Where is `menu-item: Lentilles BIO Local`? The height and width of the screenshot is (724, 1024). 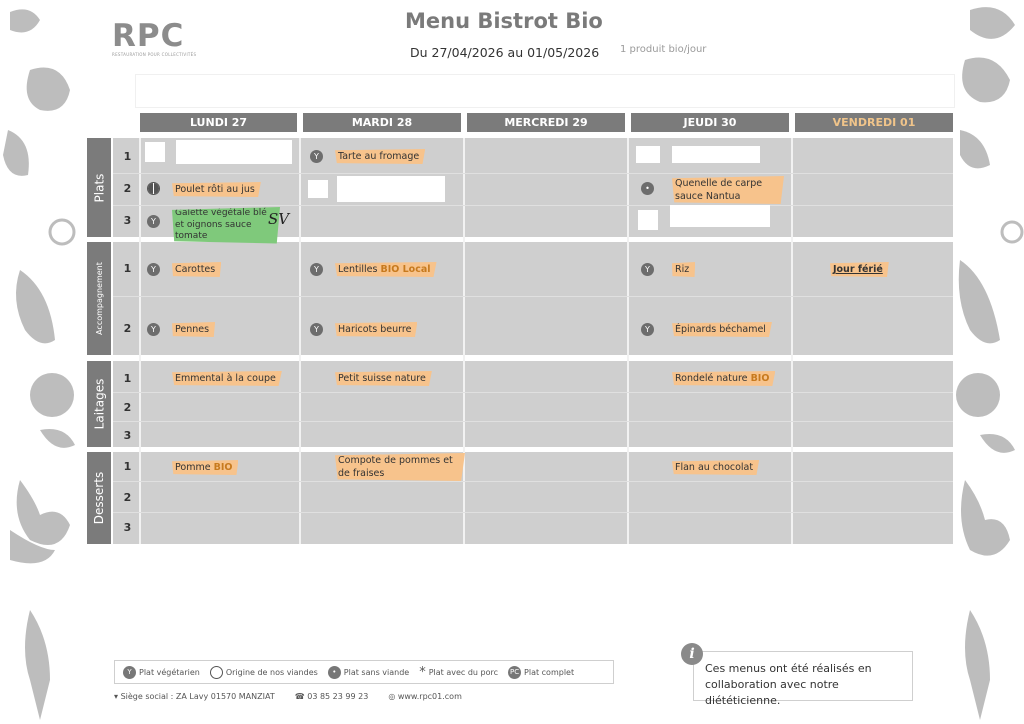 menu-item: Lentilles BIO Local is located at coordinates (386, 269).